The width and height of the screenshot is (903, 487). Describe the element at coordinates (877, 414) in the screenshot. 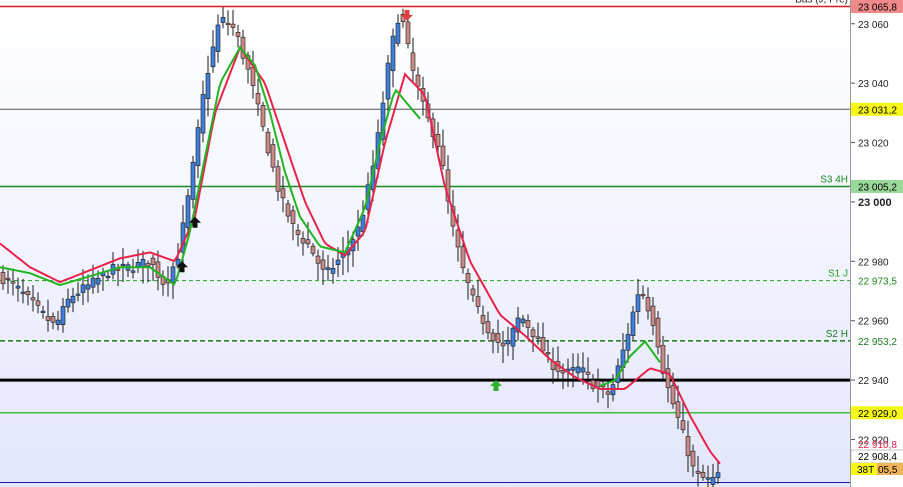

I see `axis-tag-level-6-label: 22 929,0` at that location.